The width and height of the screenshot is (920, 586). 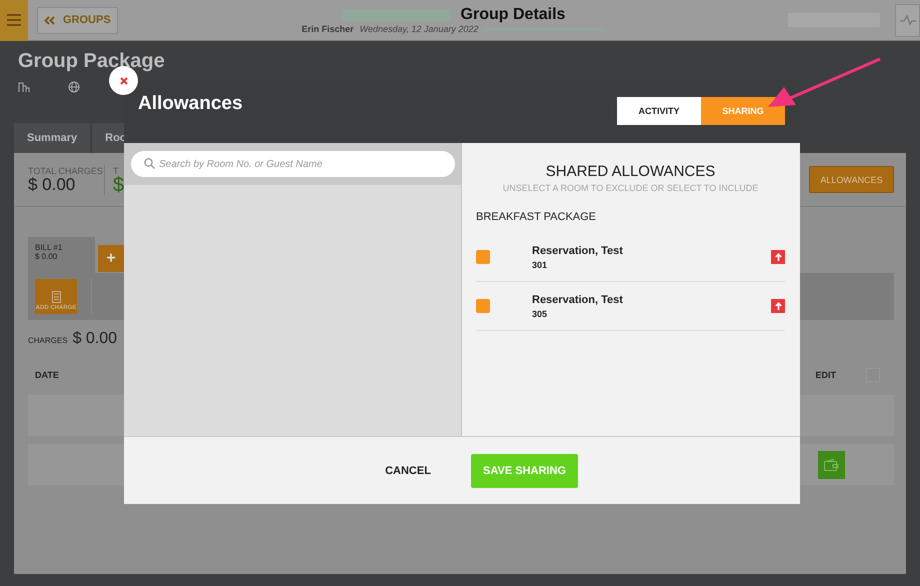 I want to click on total-value: $ 0.00, so click(x=52, y=185).